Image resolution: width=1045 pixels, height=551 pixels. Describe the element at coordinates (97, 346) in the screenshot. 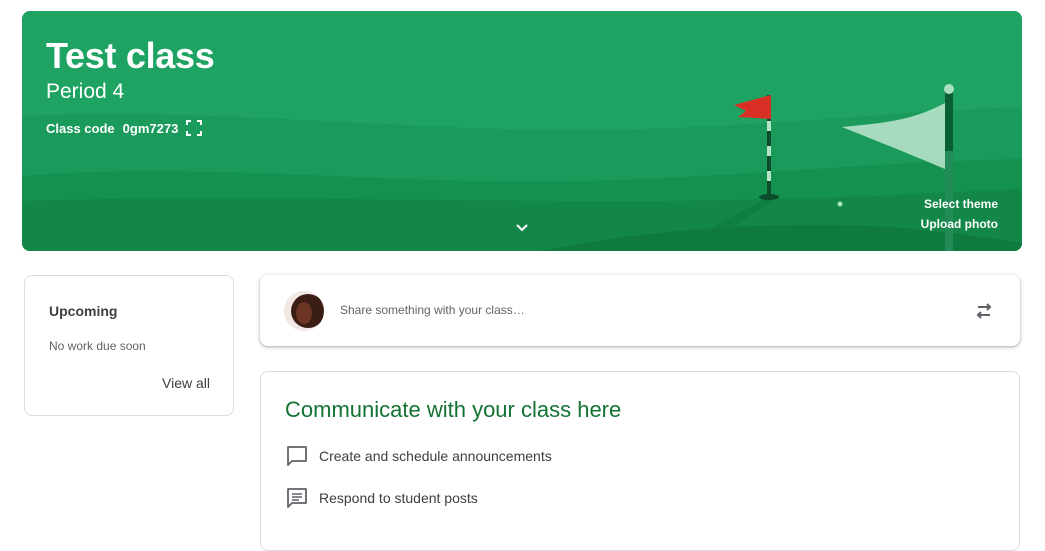

I see `upcoming-empty-text: No work due soon` at that location.